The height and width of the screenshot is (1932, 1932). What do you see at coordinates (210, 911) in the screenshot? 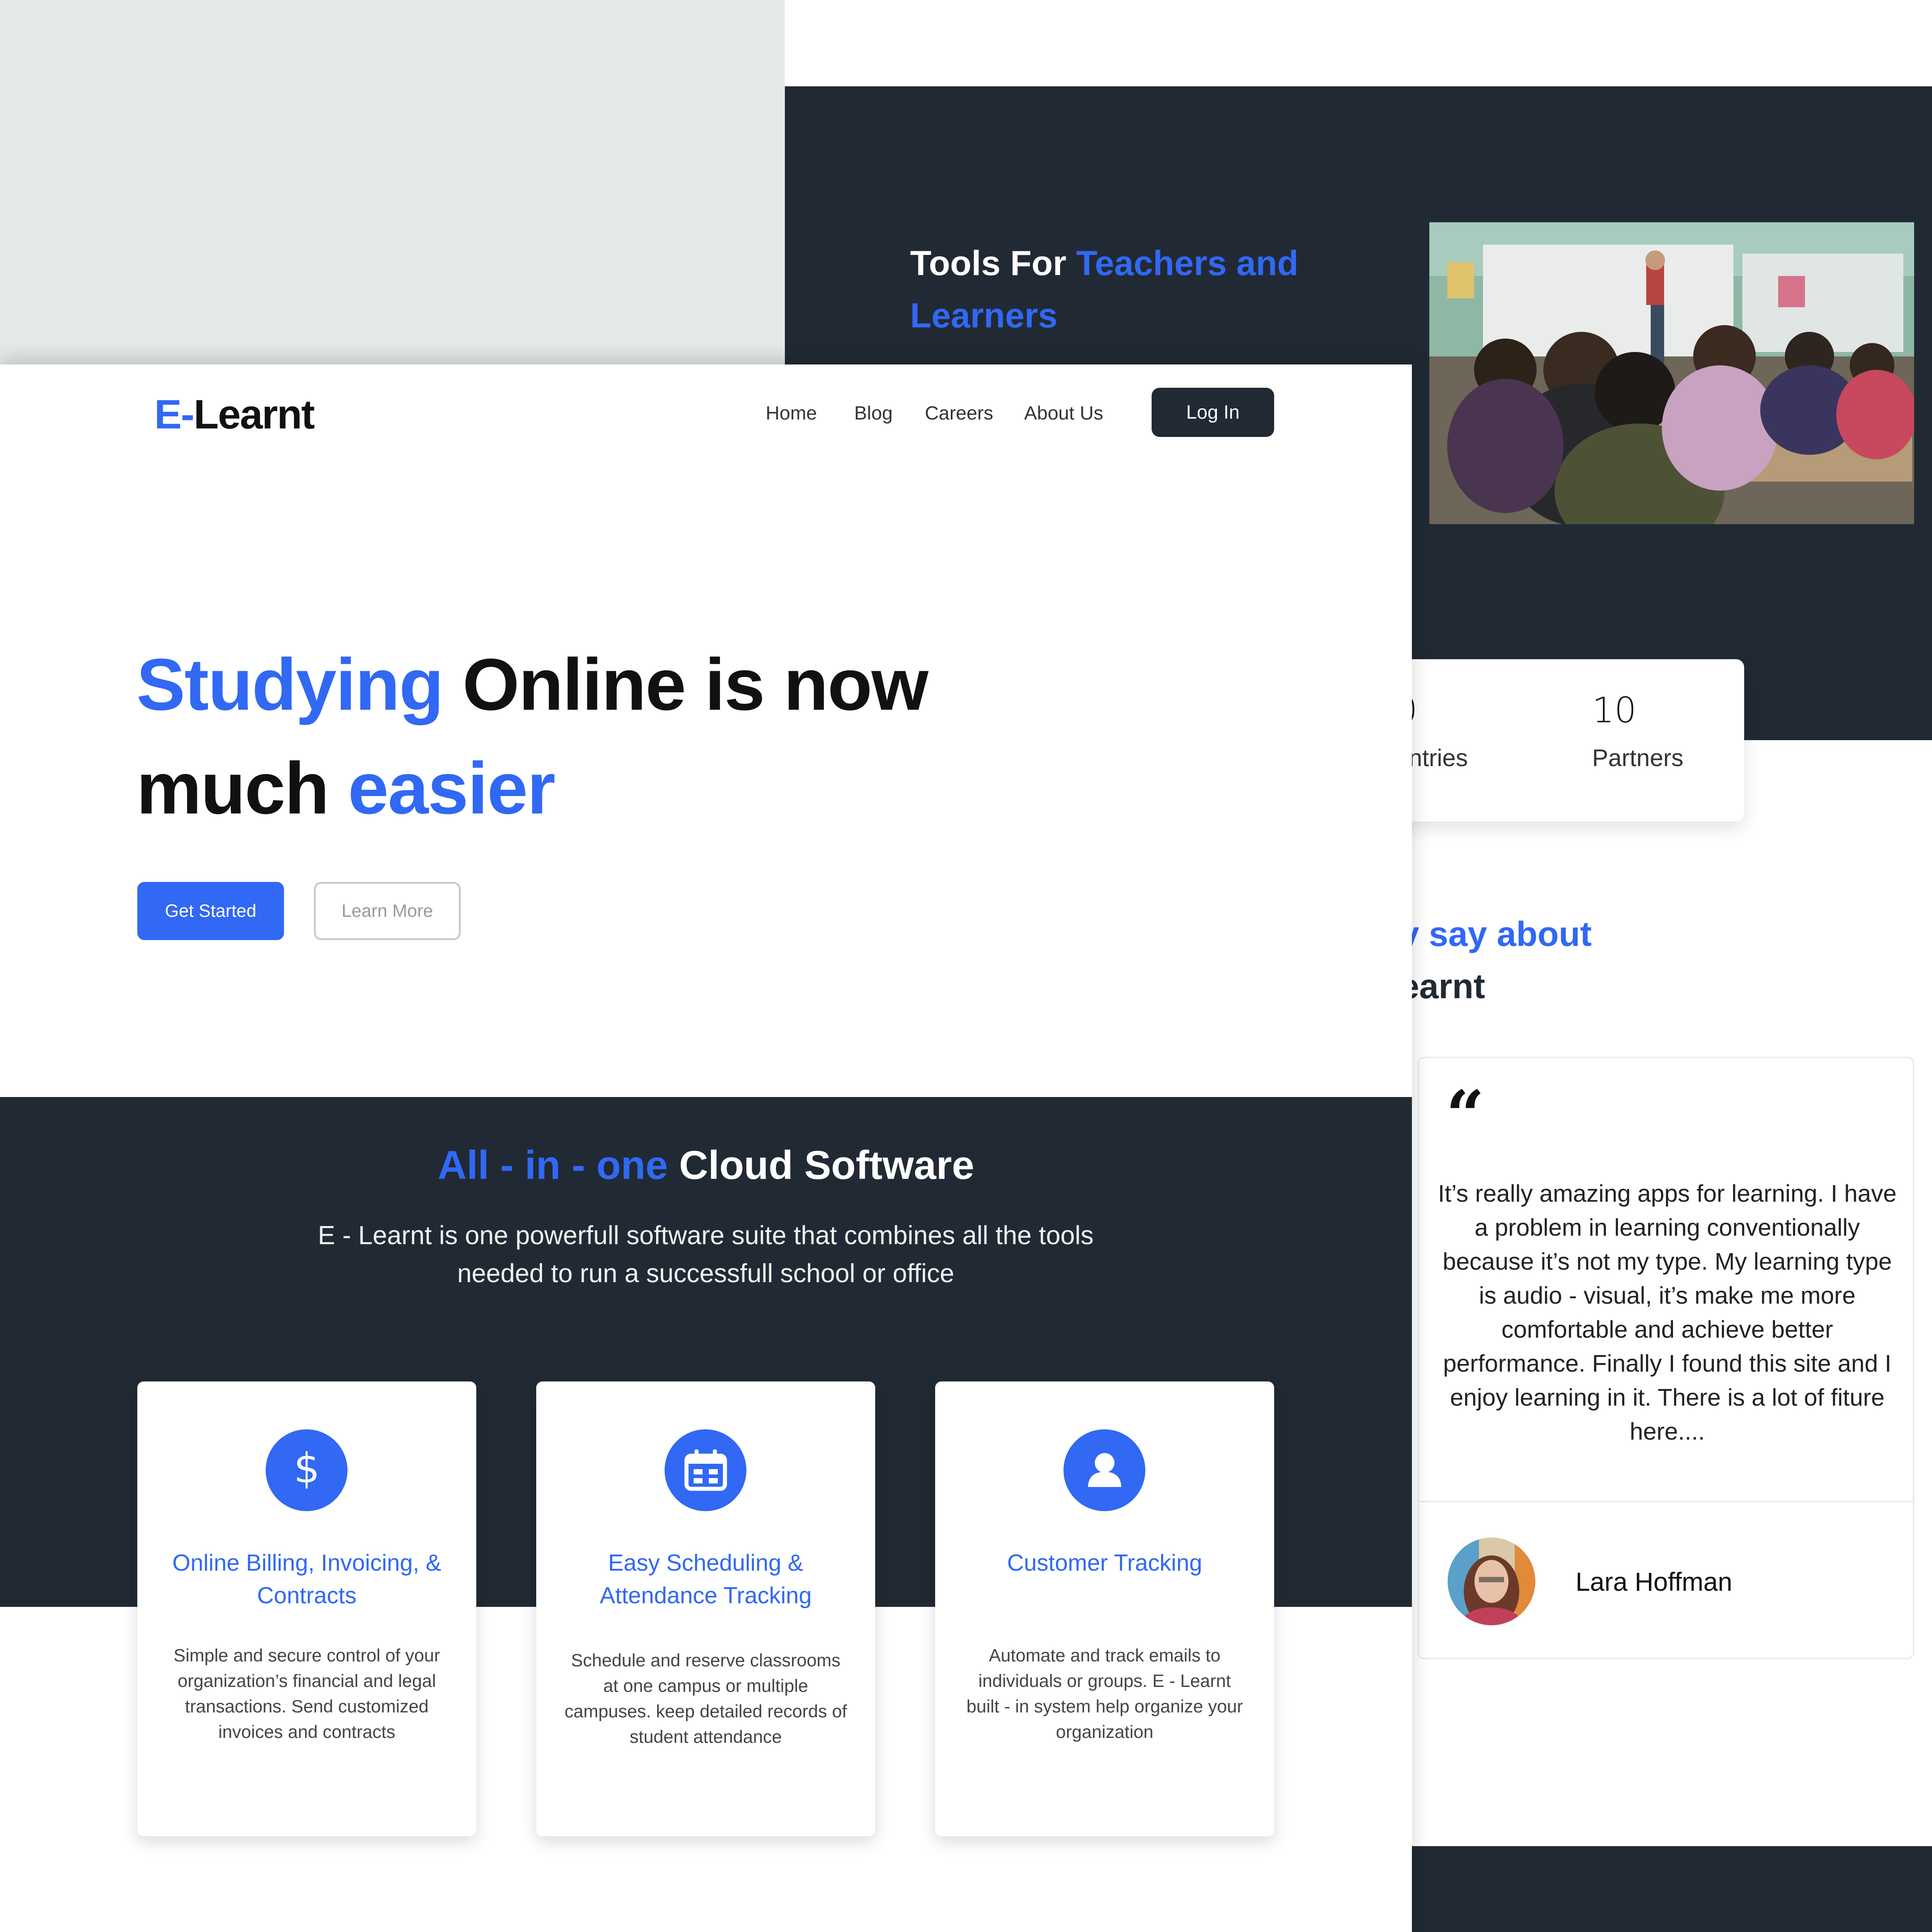
I see `get-started-button: Get Started` at bounding box center [210, 911].